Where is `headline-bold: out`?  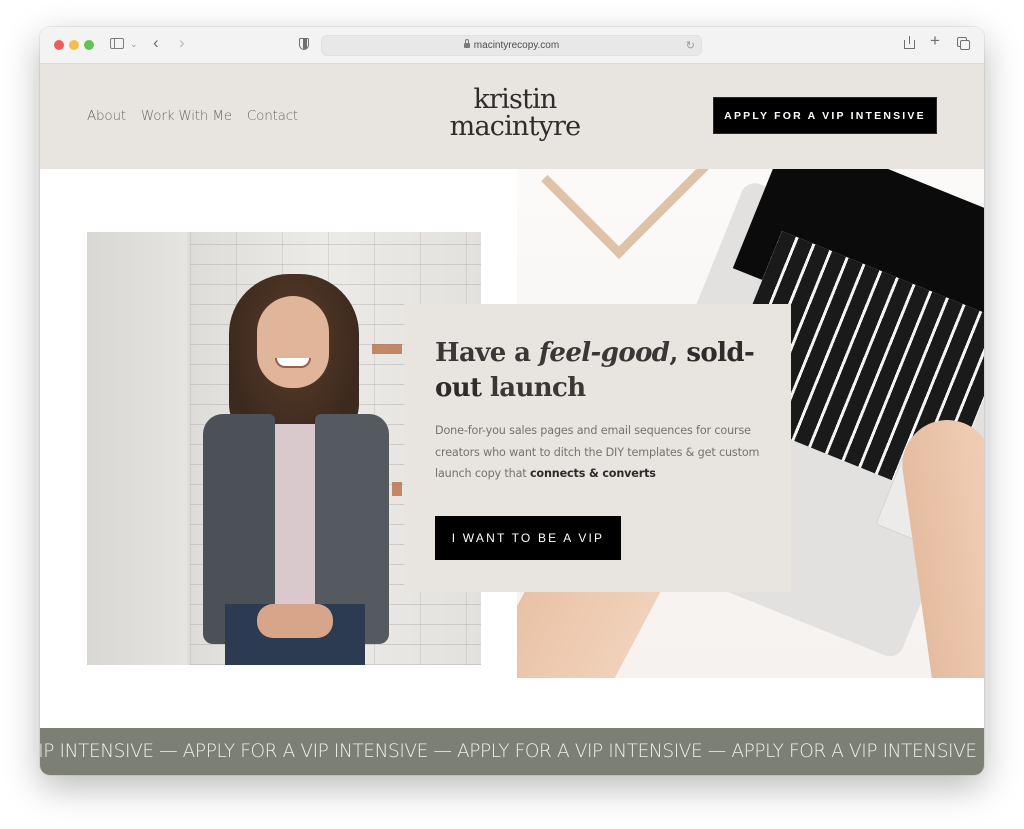
headline-bold: out is located at coordinates (458, 388).